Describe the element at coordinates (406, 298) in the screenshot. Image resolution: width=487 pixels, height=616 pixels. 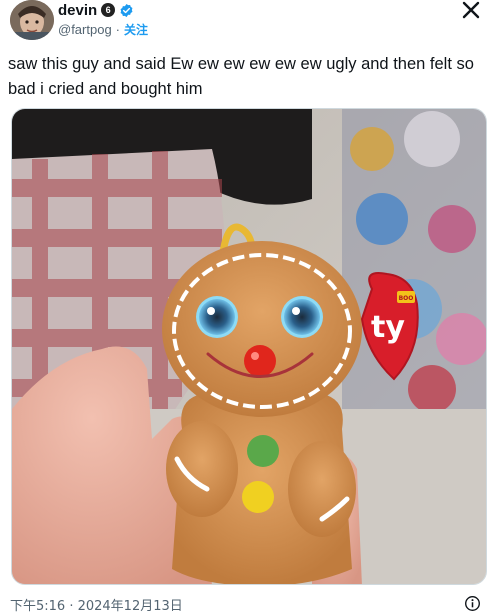
I see `ty-tag-small-text: BOO` at that location.